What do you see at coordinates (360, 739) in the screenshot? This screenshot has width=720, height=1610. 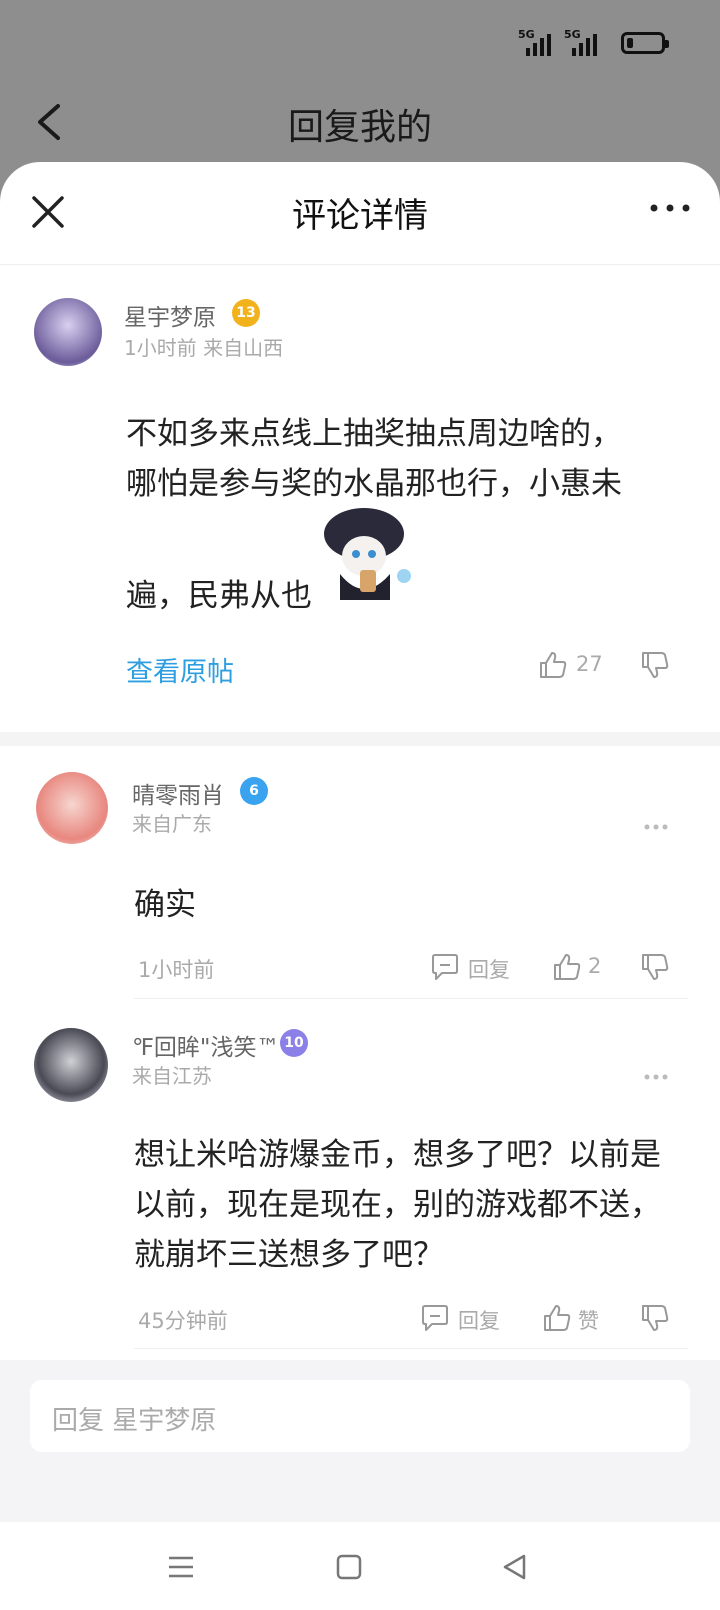 I see `section-divider` at bounding box center [360, 739].